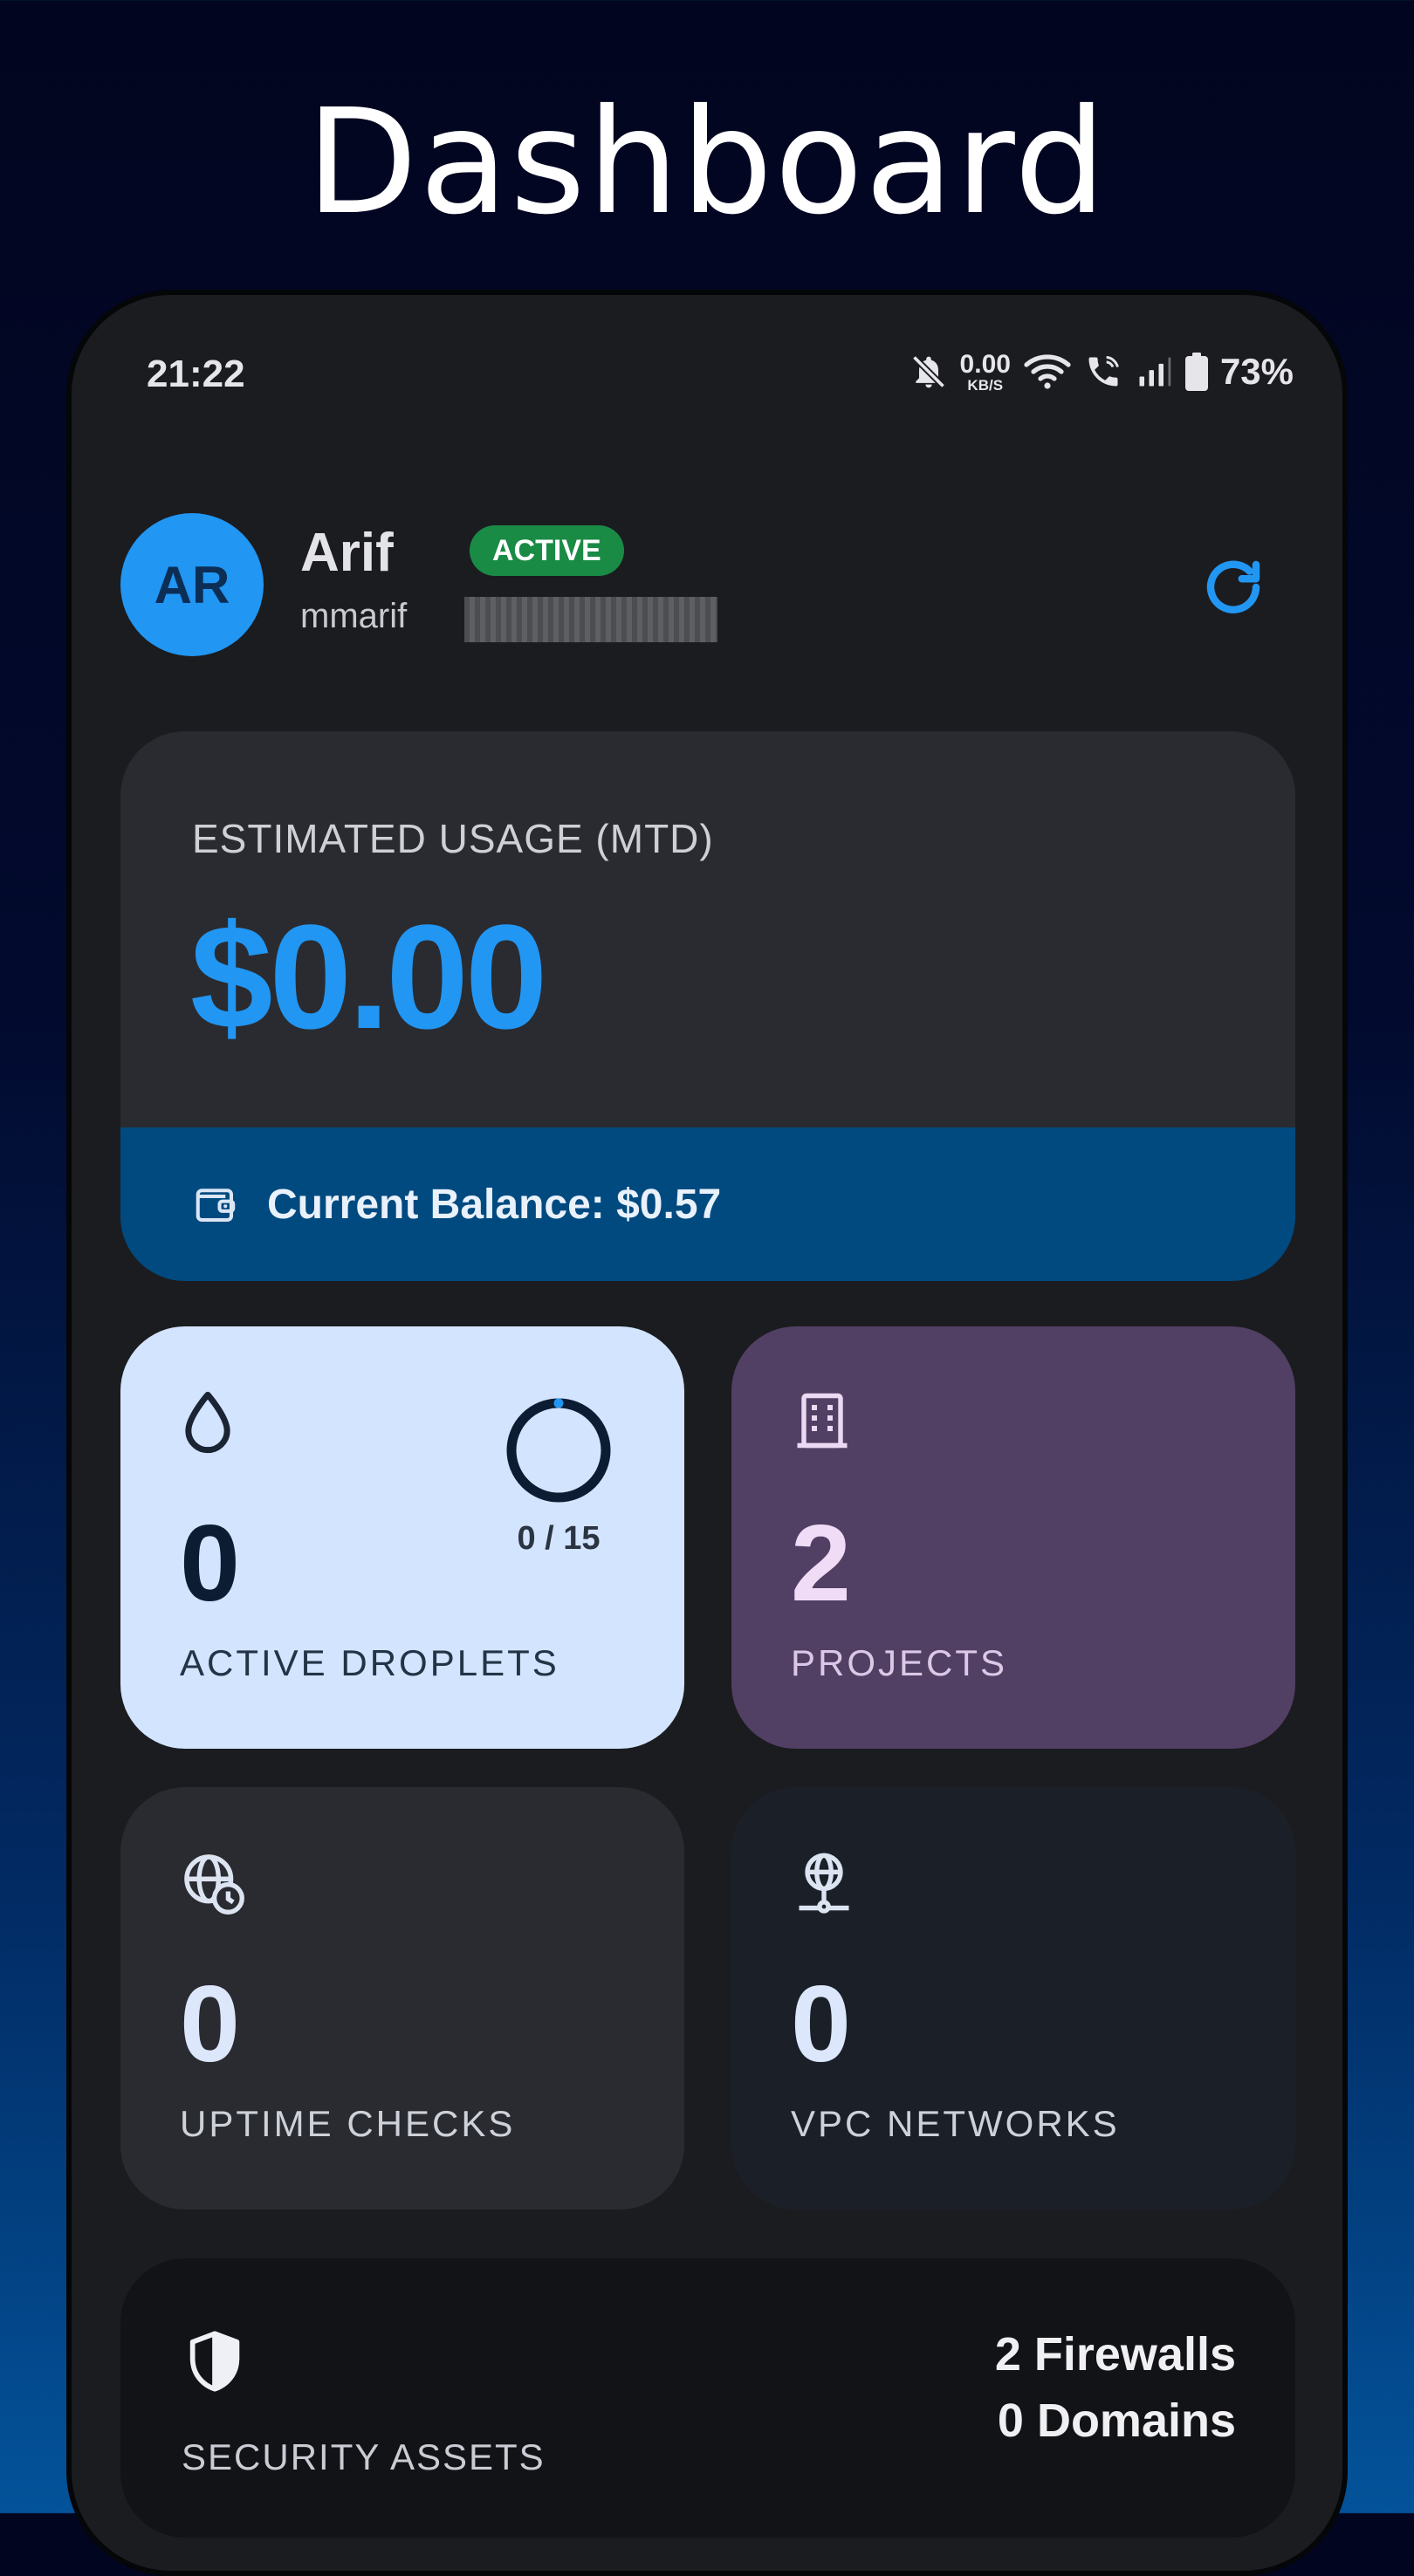 This screenshot has width=1414, height=2576. I want to click on balance-text: Current Balance: $0.57, so click(494, 1204).